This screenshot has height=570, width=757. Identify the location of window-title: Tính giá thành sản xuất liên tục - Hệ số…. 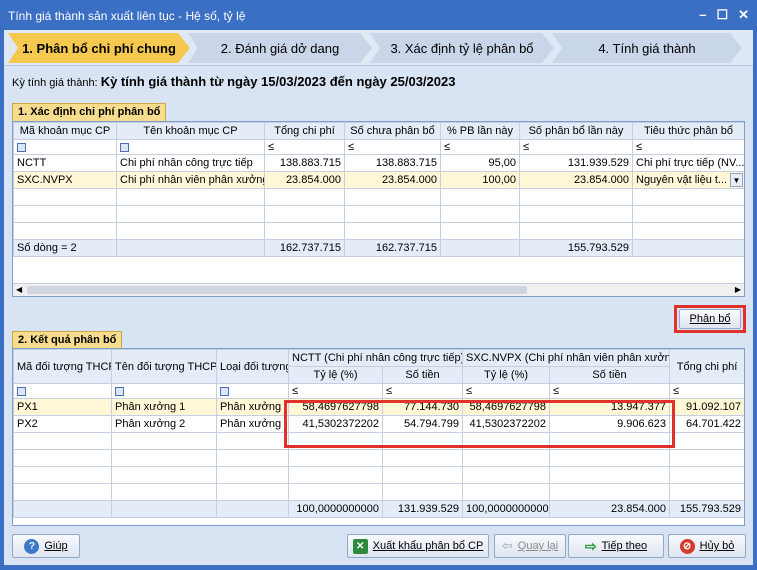
(127, 16).